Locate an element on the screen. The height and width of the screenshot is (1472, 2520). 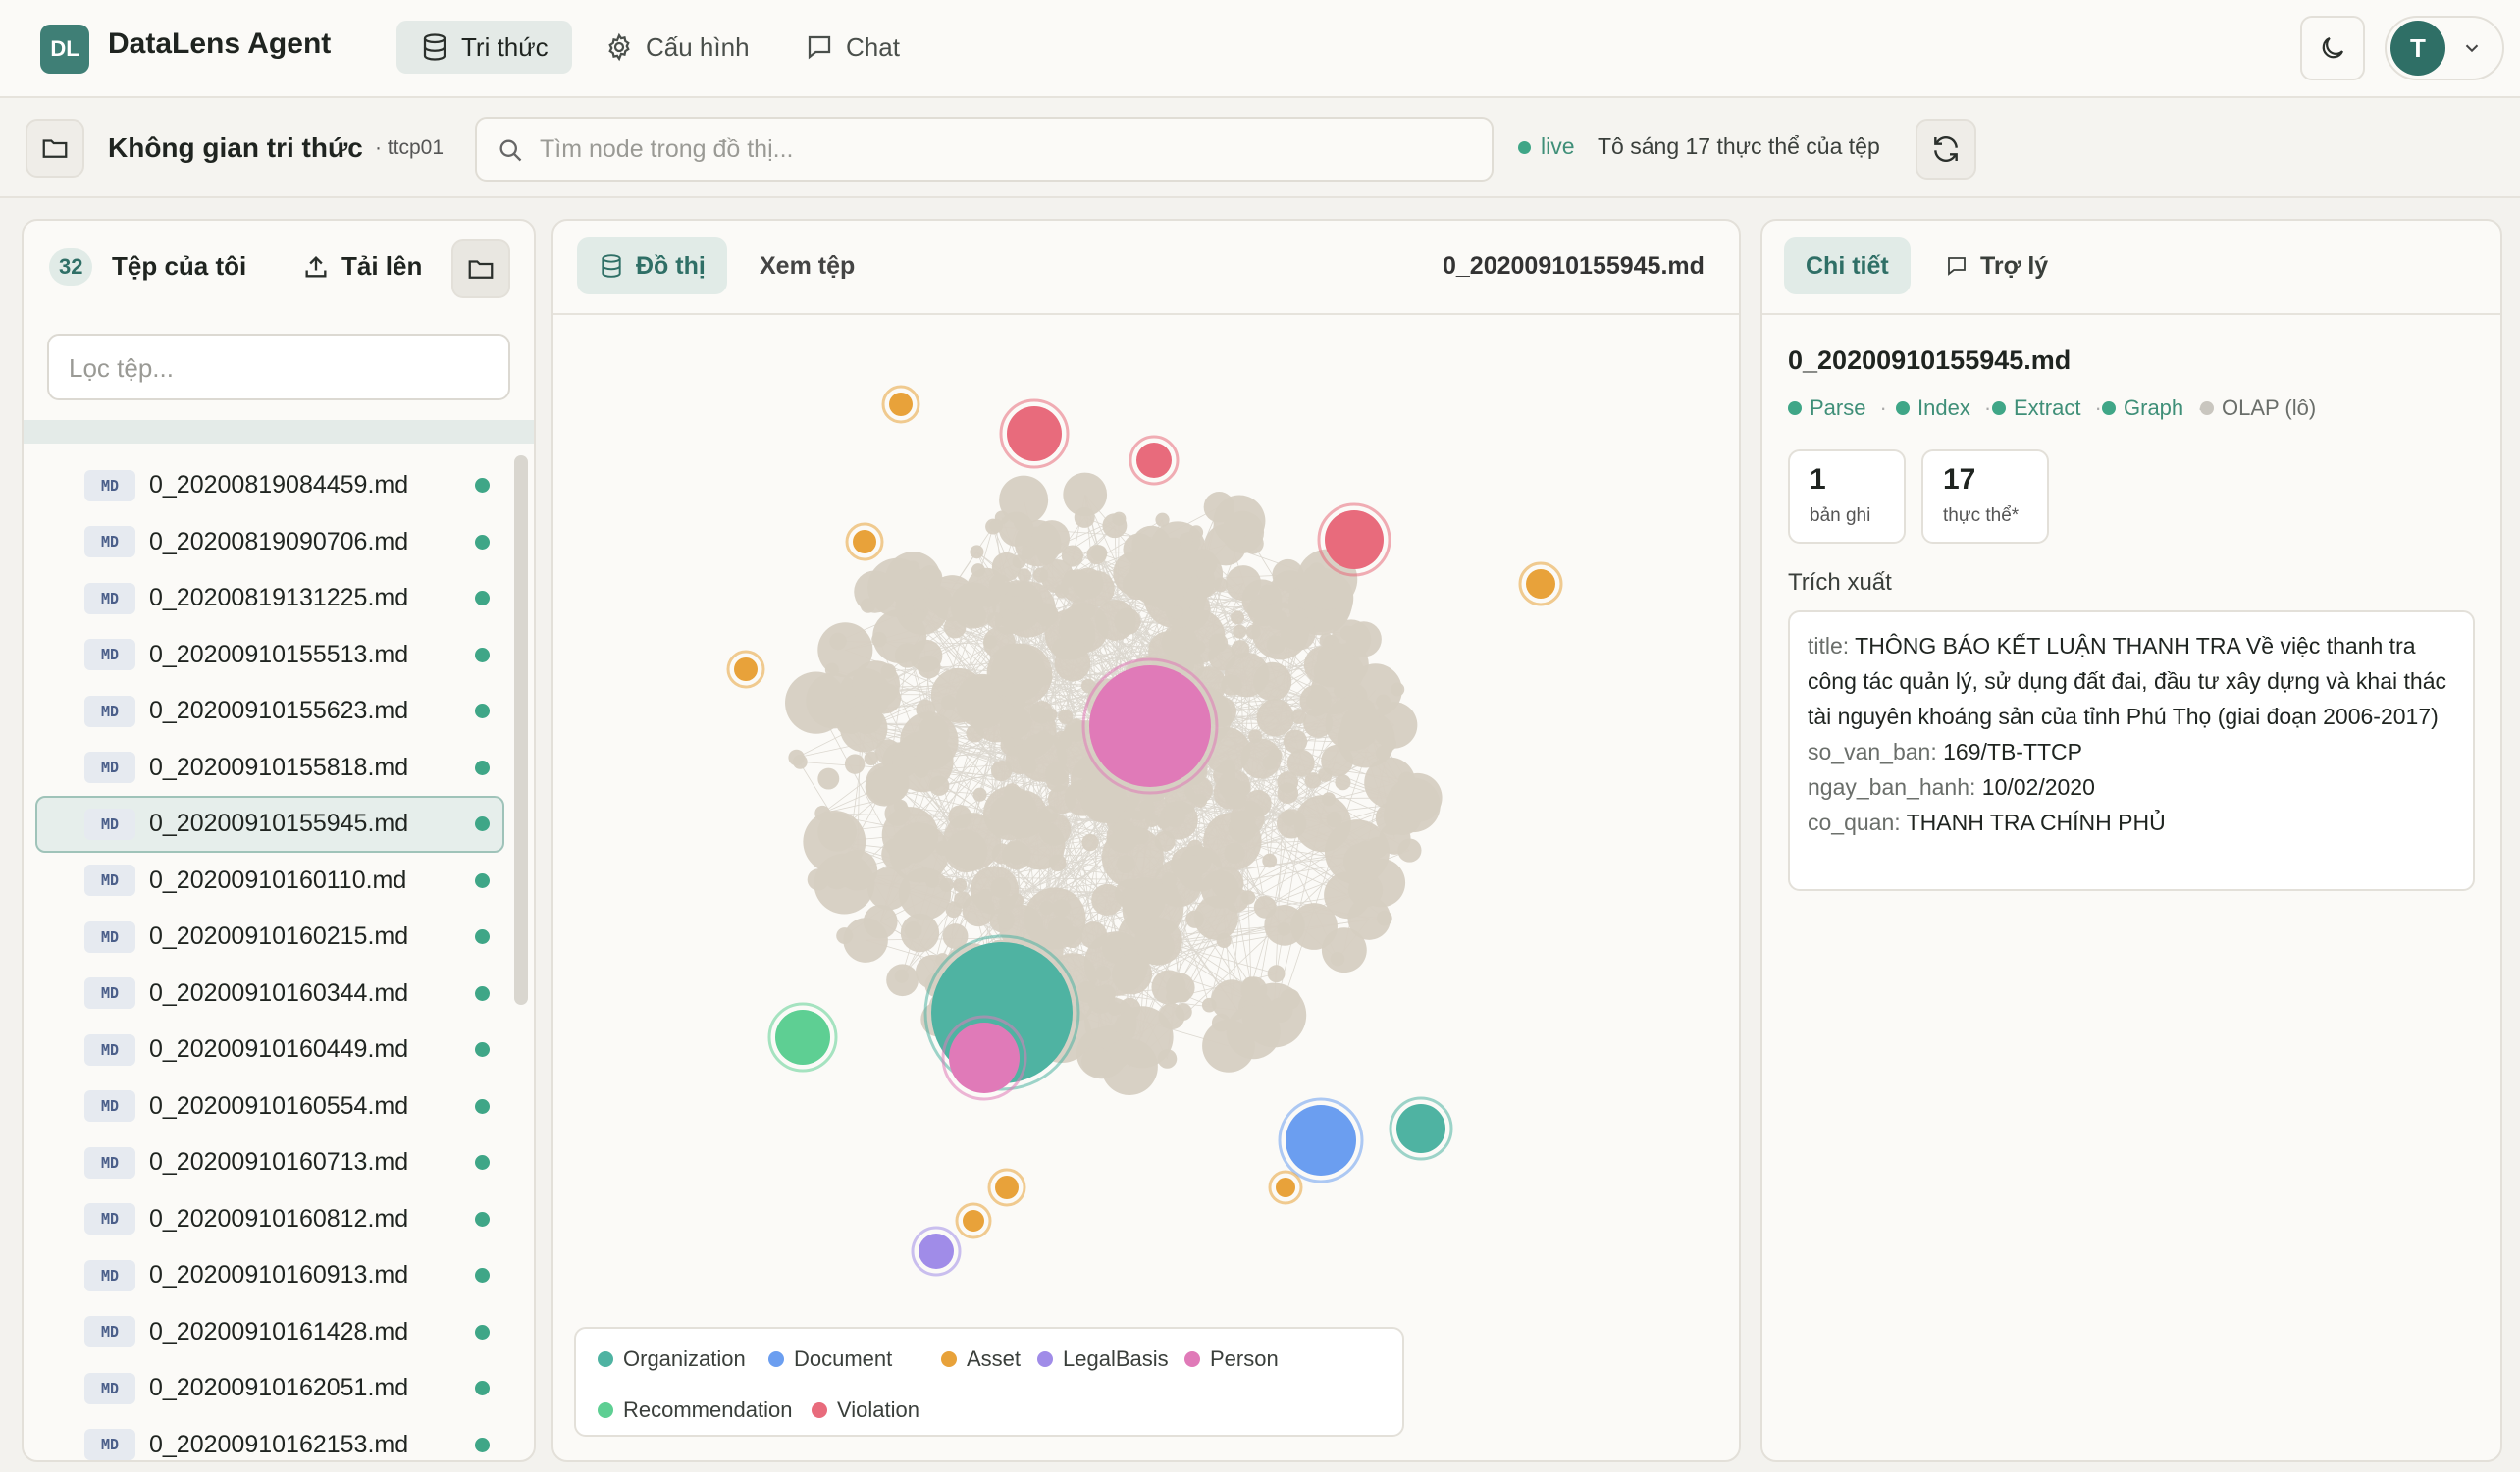
entity-node-organization is located at coordinates (1420, 1128).